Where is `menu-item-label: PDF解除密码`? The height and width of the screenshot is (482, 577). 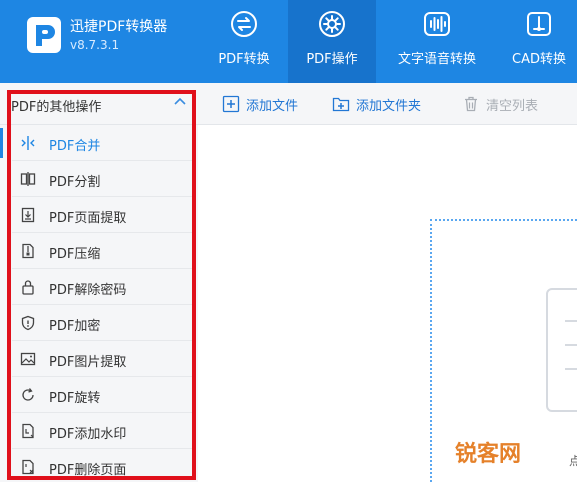 menu-item-label: PDF解除密码 is located at coordinates (88, 290).